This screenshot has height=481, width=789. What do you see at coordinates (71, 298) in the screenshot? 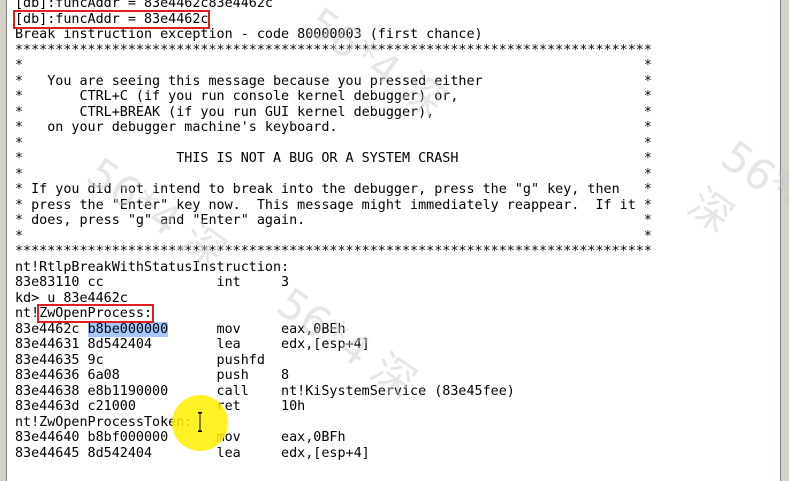
I see `console-line: kd> u 83e4462c` at bounding box center [71, 298].